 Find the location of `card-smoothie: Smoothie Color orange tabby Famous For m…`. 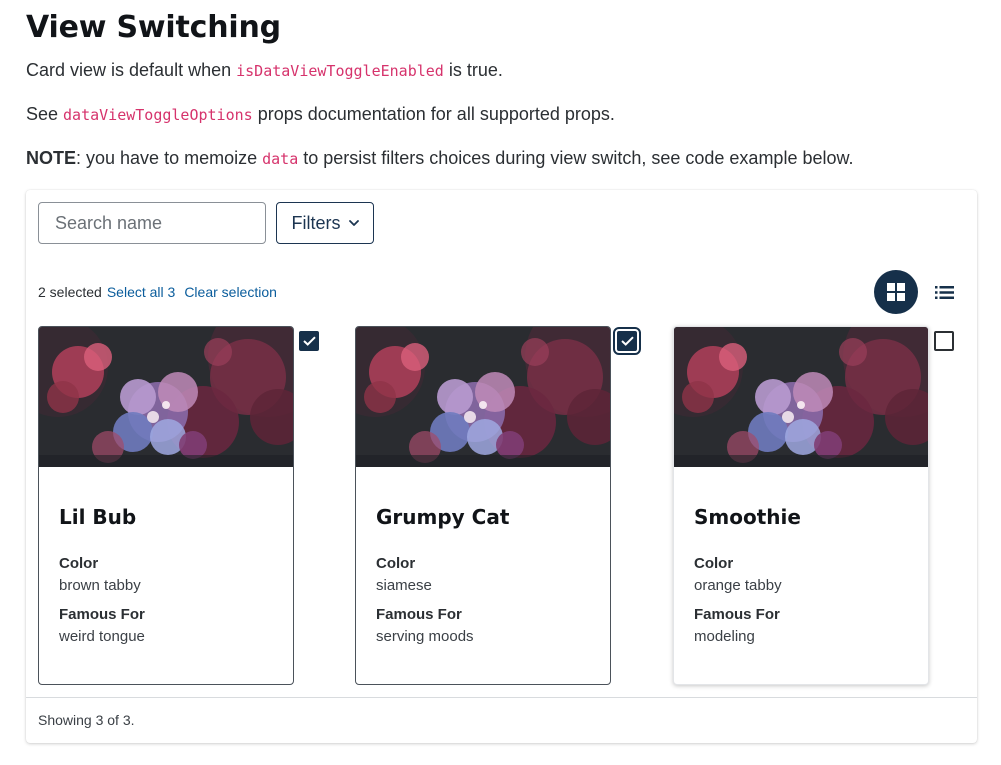

card-smoothie: Smoothie Color orange tabby Famous For m… is located at coordinates (801, 505).